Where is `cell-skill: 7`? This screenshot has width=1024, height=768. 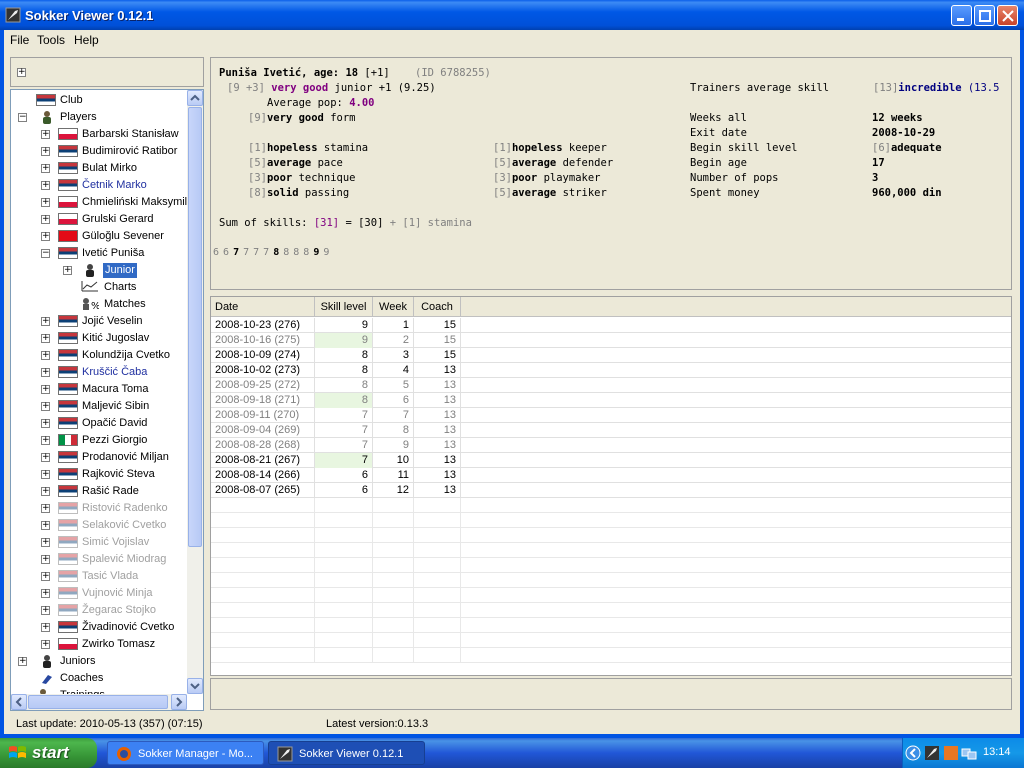
cell-skill: 7 is located at coordinates (344, 415).